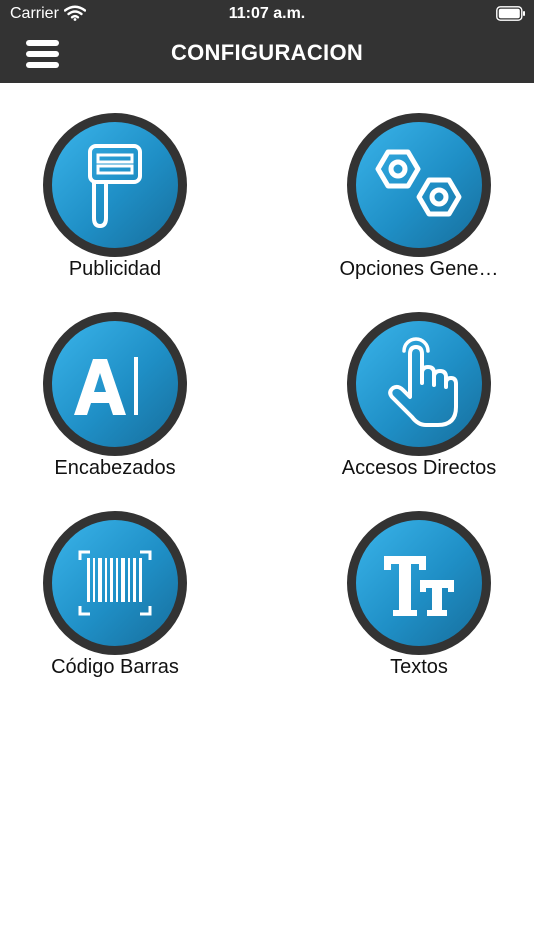 Image resolution: width=534 pixels, height=950 pixels. Describe the element at coordinates (115, 269) in the screenshot. I see `menu-item-label: Publicidad` at that location.